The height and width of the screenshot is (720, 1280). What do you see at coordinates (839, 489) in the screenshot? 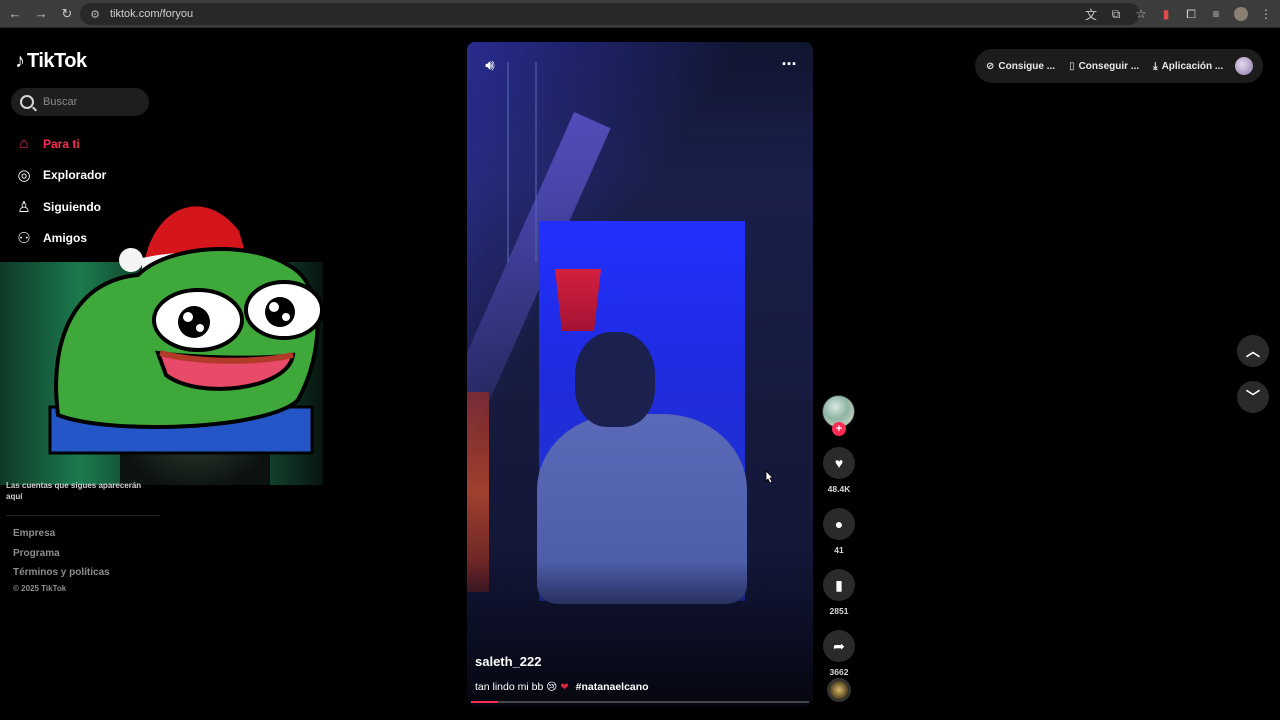
I see `like-count: 48.4K` at bounding box center [839, 489].